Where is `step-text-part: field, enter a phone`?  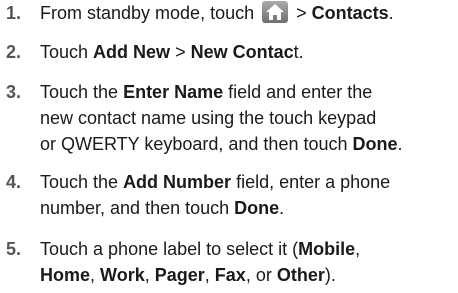
step-text-part: field, enter a phone is located at coordinates (311, 182).